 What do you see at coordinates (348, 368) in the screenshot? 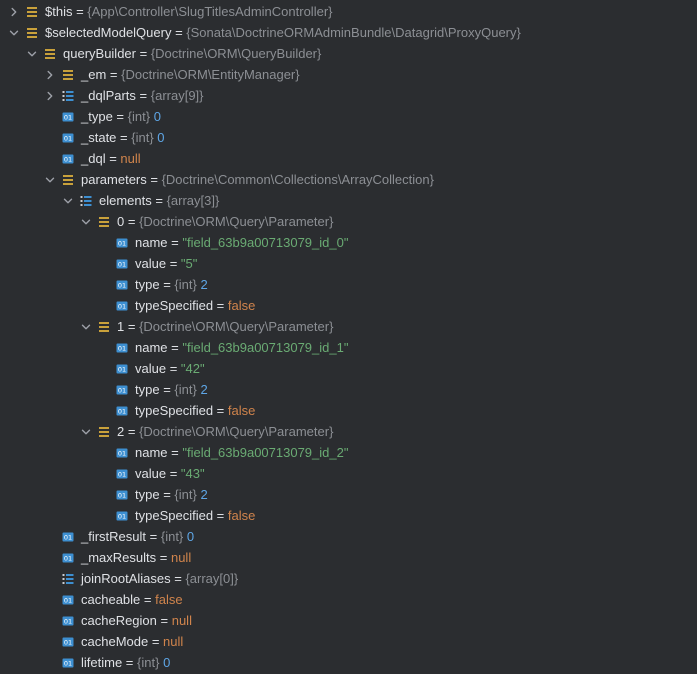
I see `tree-row: 01 value = "42"` at bounding box center [348, 368].